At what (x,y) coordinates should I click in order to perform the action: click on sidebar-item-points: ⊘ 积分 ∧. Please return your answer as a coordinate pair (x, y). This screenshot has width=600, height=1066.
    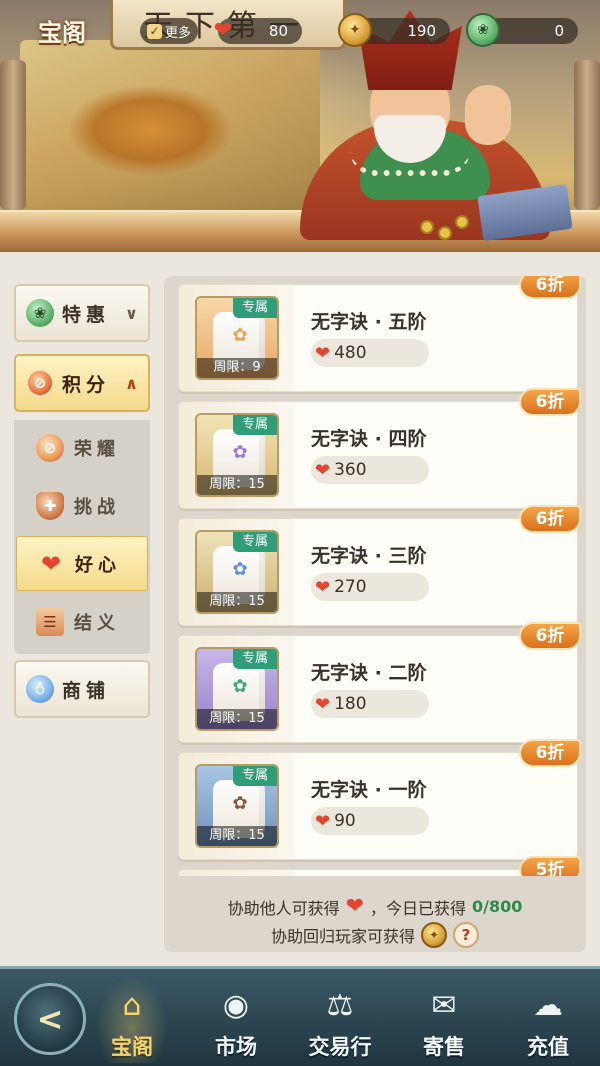
    Looking at the image, I should click on (82, 383).